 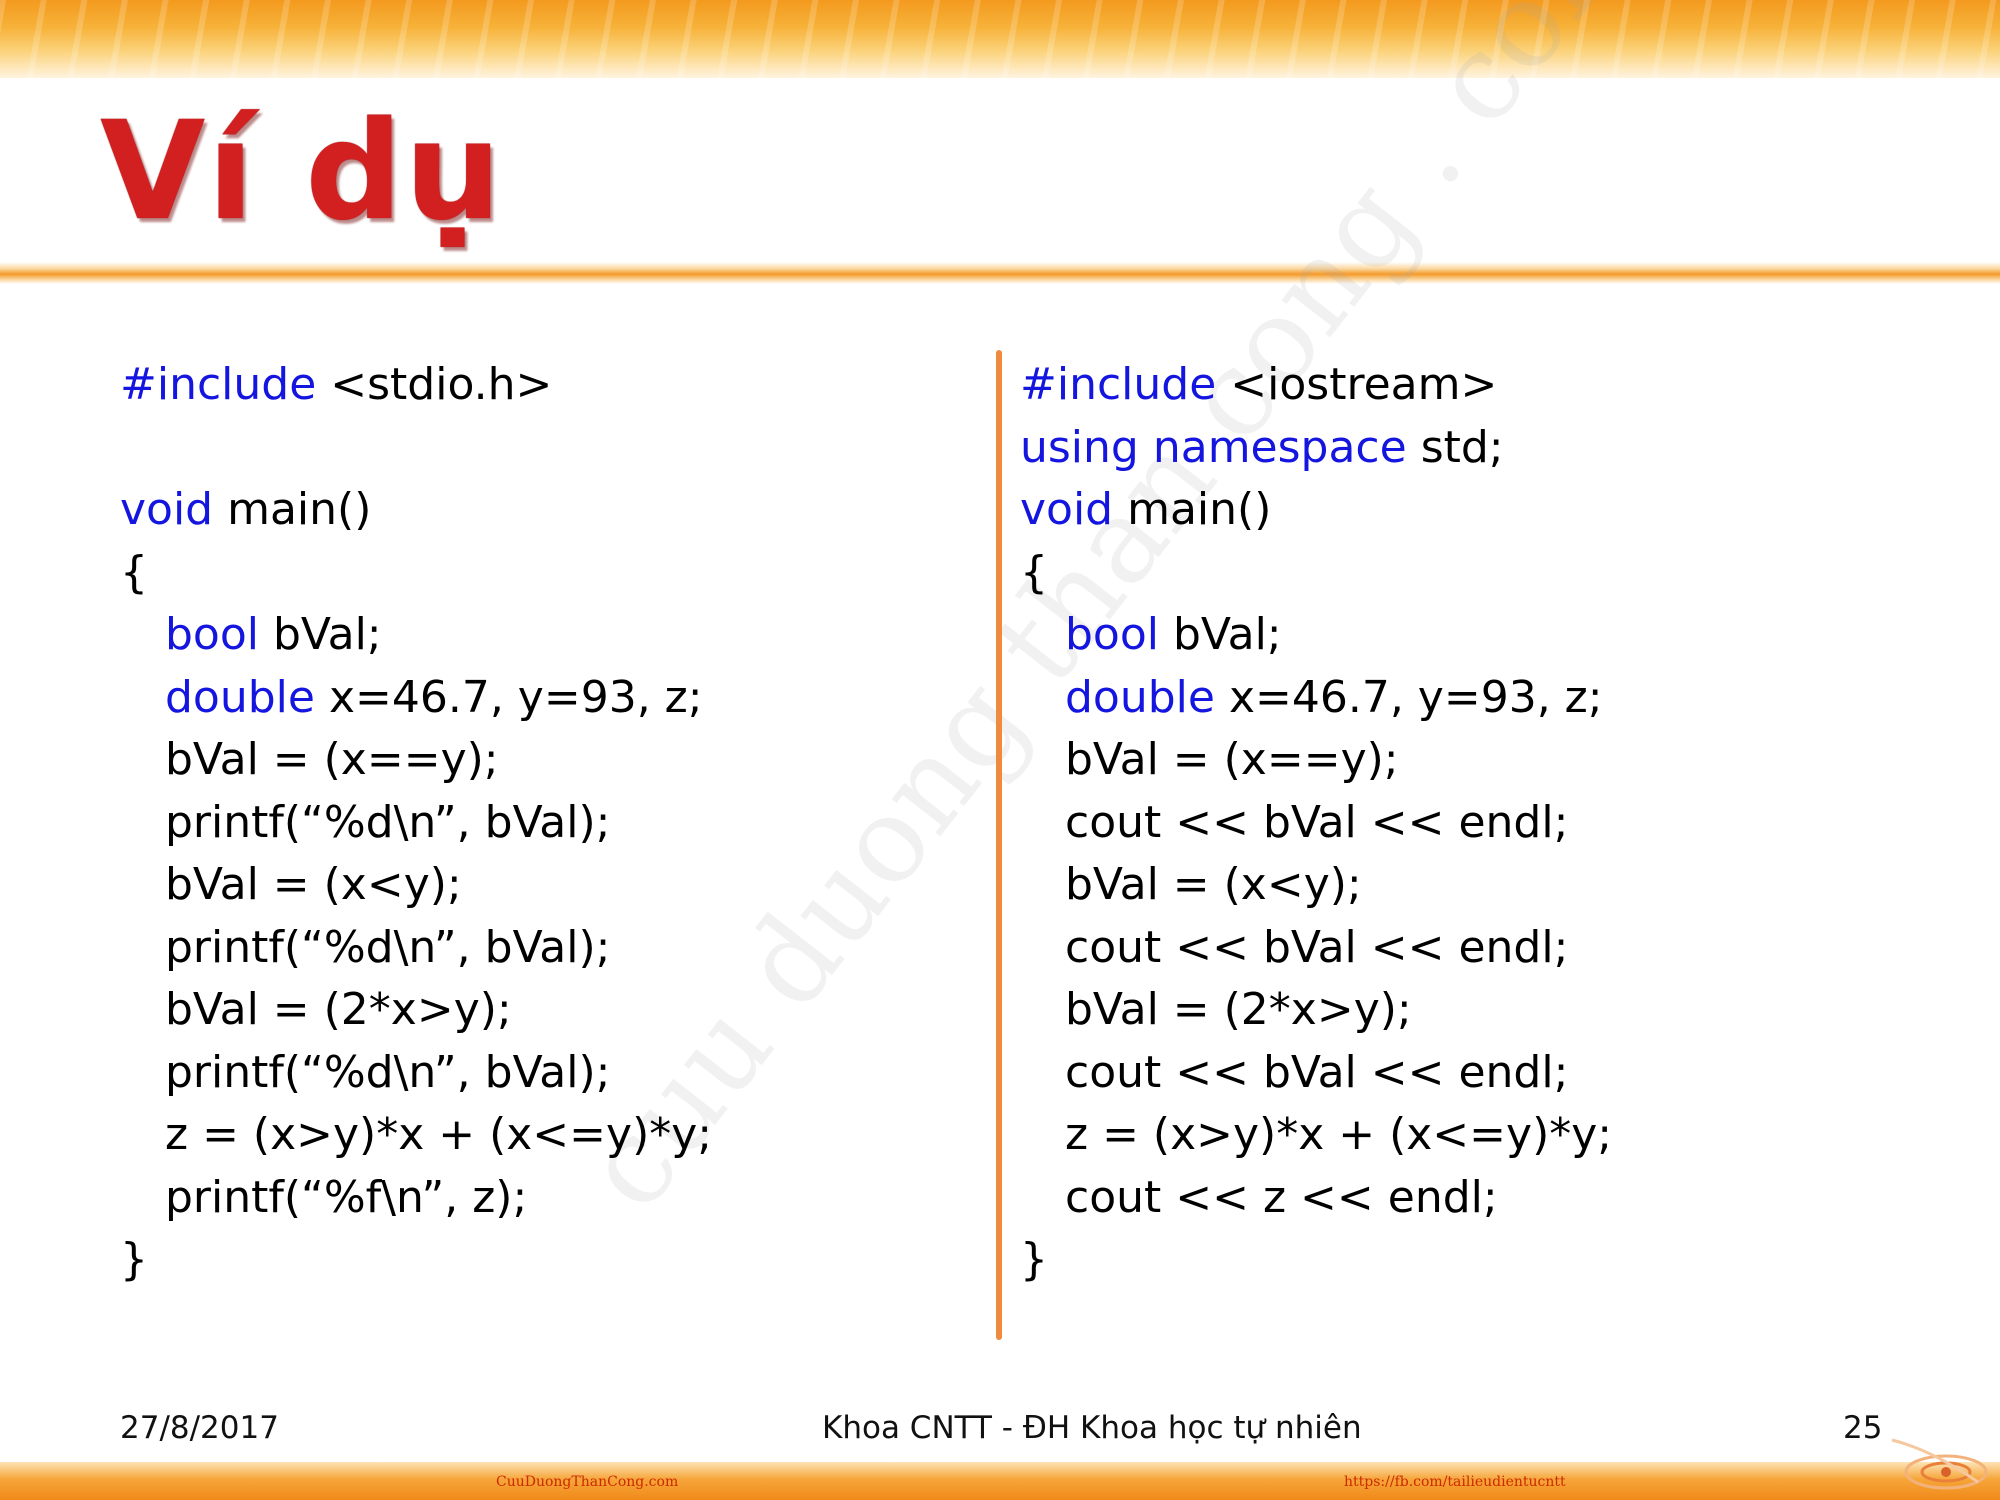 I want to click on bottom-decorative-band, so click(x=1000, y=1481).